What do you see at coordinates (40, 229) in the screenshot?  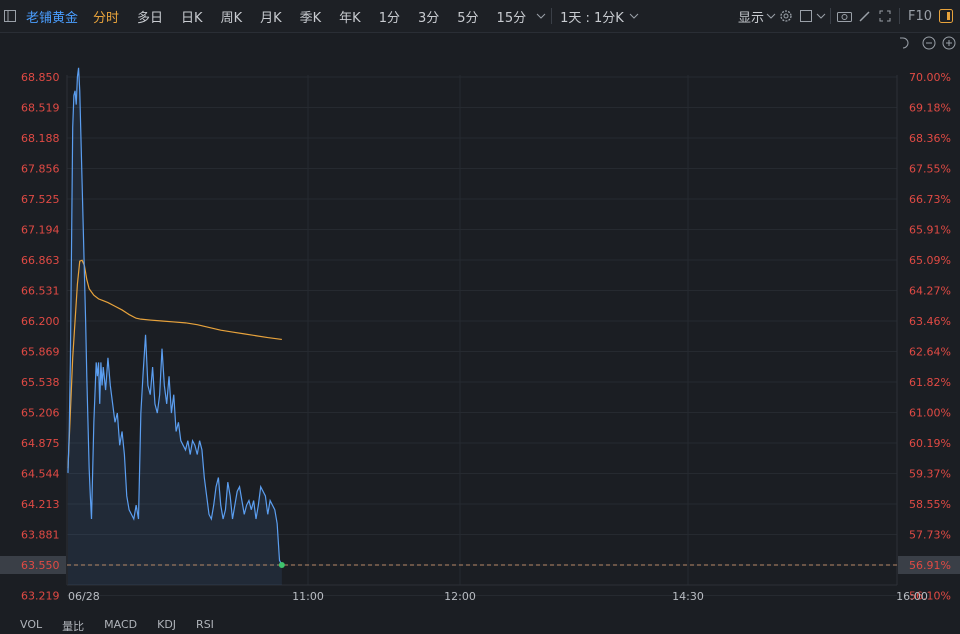 I see `price-tick-label: 67.194` at bounding box center [40, 229].